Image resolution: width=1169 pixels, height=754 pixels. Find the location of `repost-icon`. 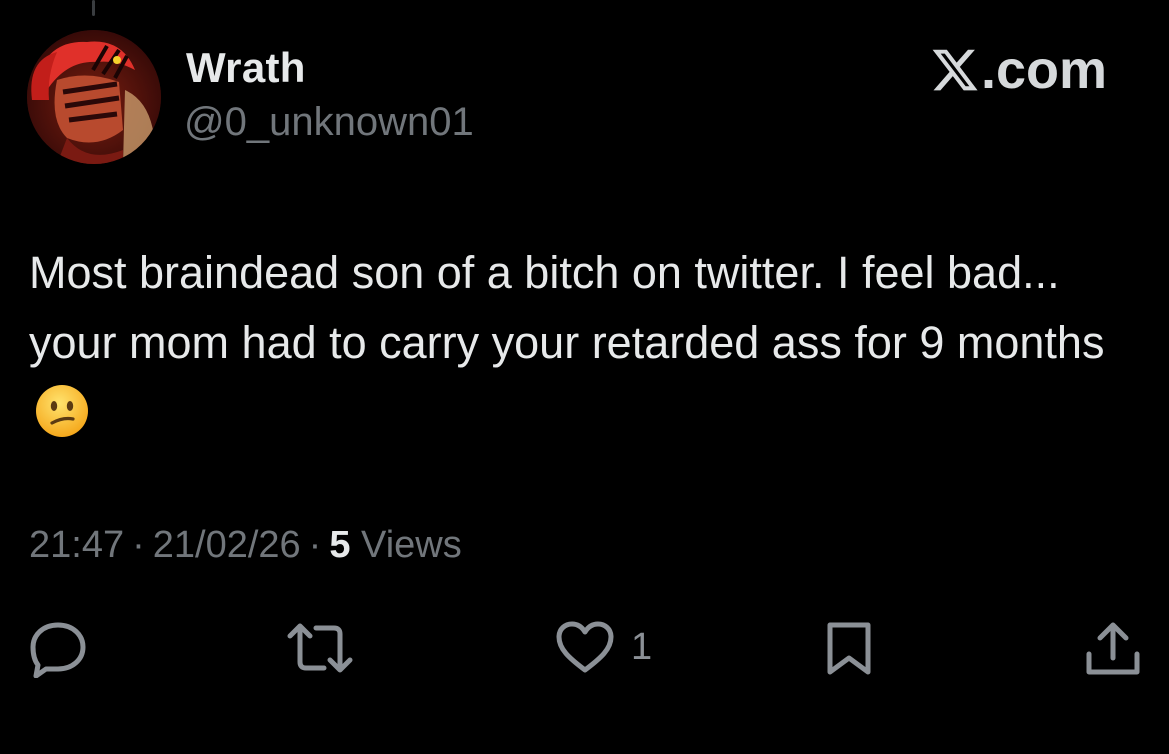

repost-icon is located at coordinates (320, 648).